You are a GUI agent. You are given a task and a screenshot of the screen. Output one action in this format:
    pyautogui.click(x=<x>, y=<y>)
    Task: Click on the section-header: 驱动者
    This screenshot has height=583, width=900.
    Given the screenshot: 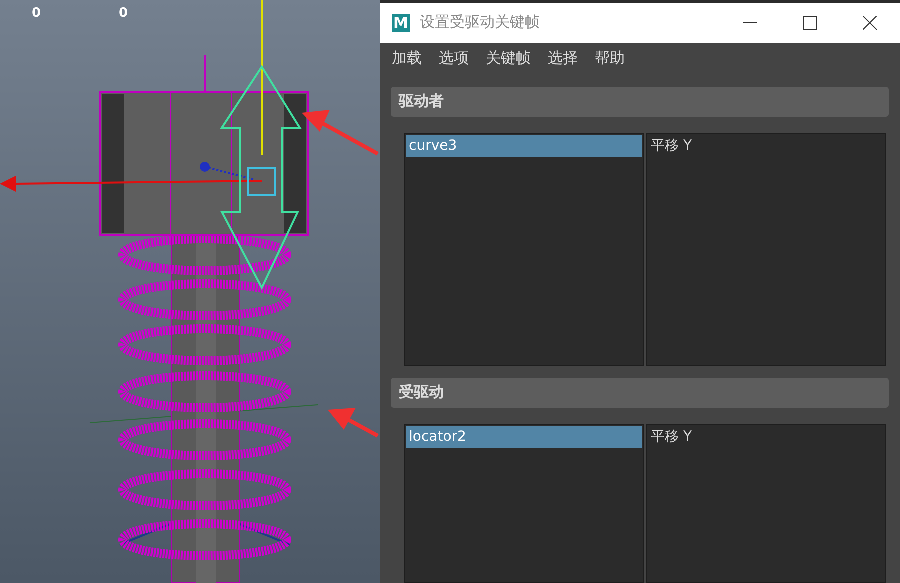 What is the action you would take?
    pyautogui.click(x=640, y=101)
    